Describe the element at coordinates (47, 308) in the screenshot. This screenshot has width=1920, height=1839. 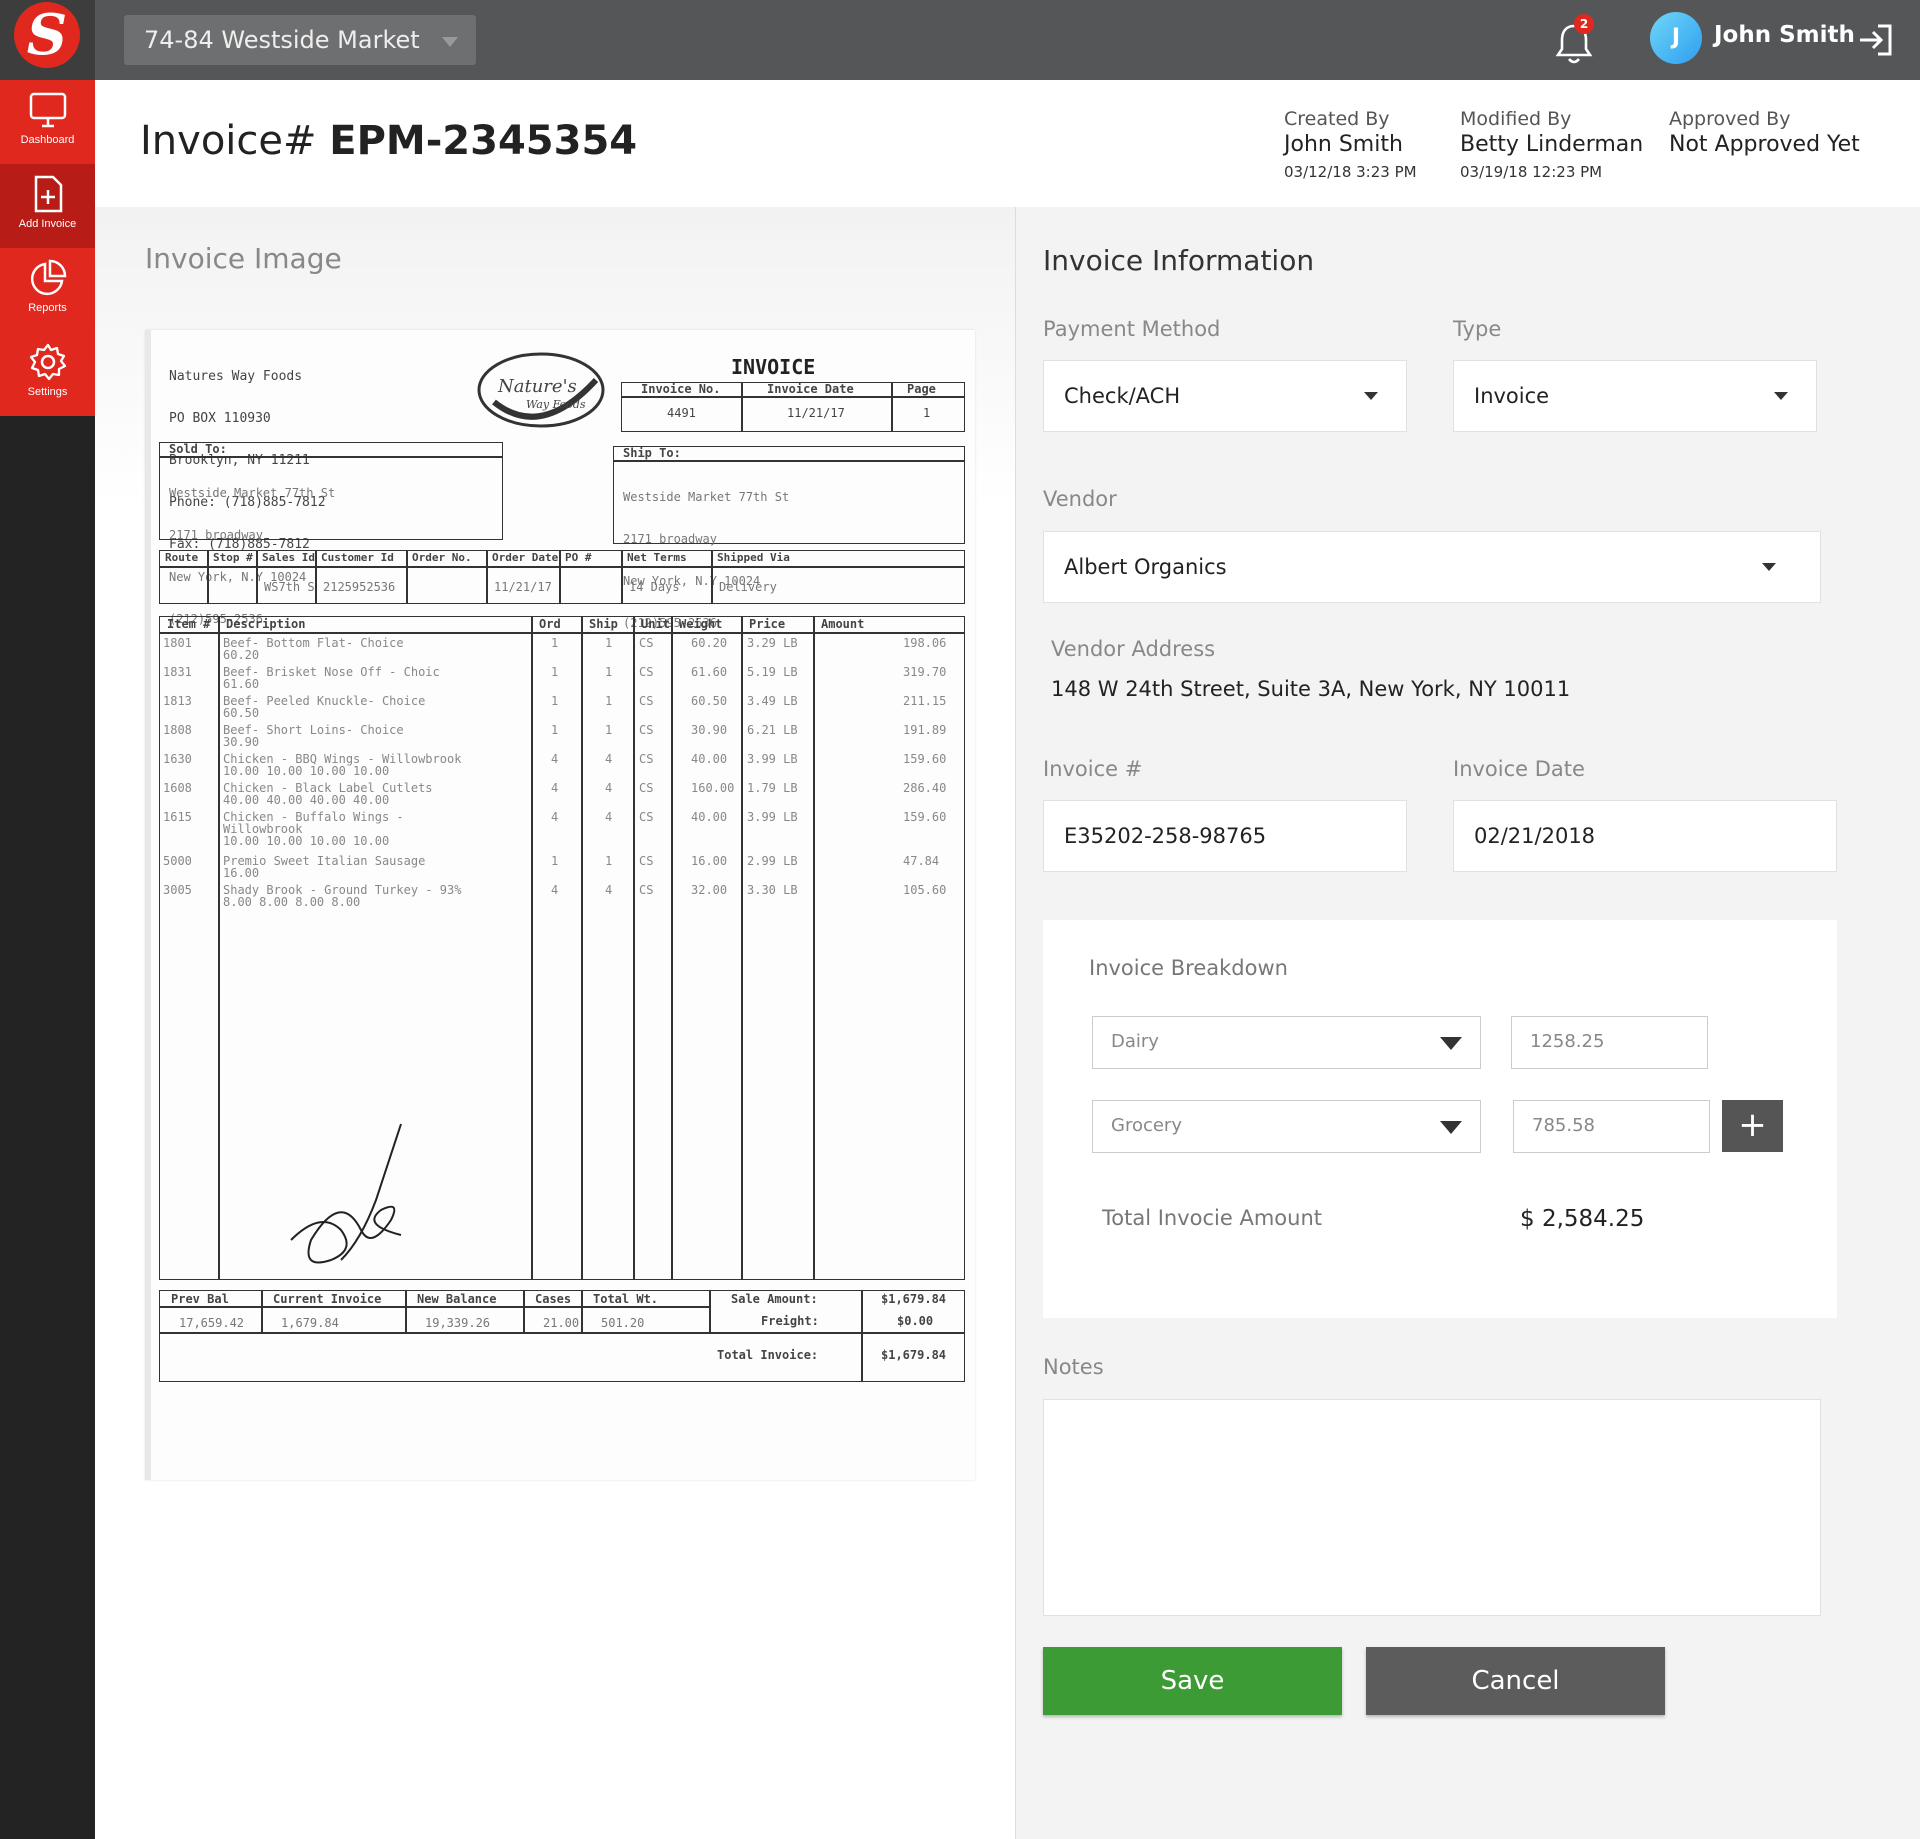
I see `sidebar-item-label: Reports` at that location.